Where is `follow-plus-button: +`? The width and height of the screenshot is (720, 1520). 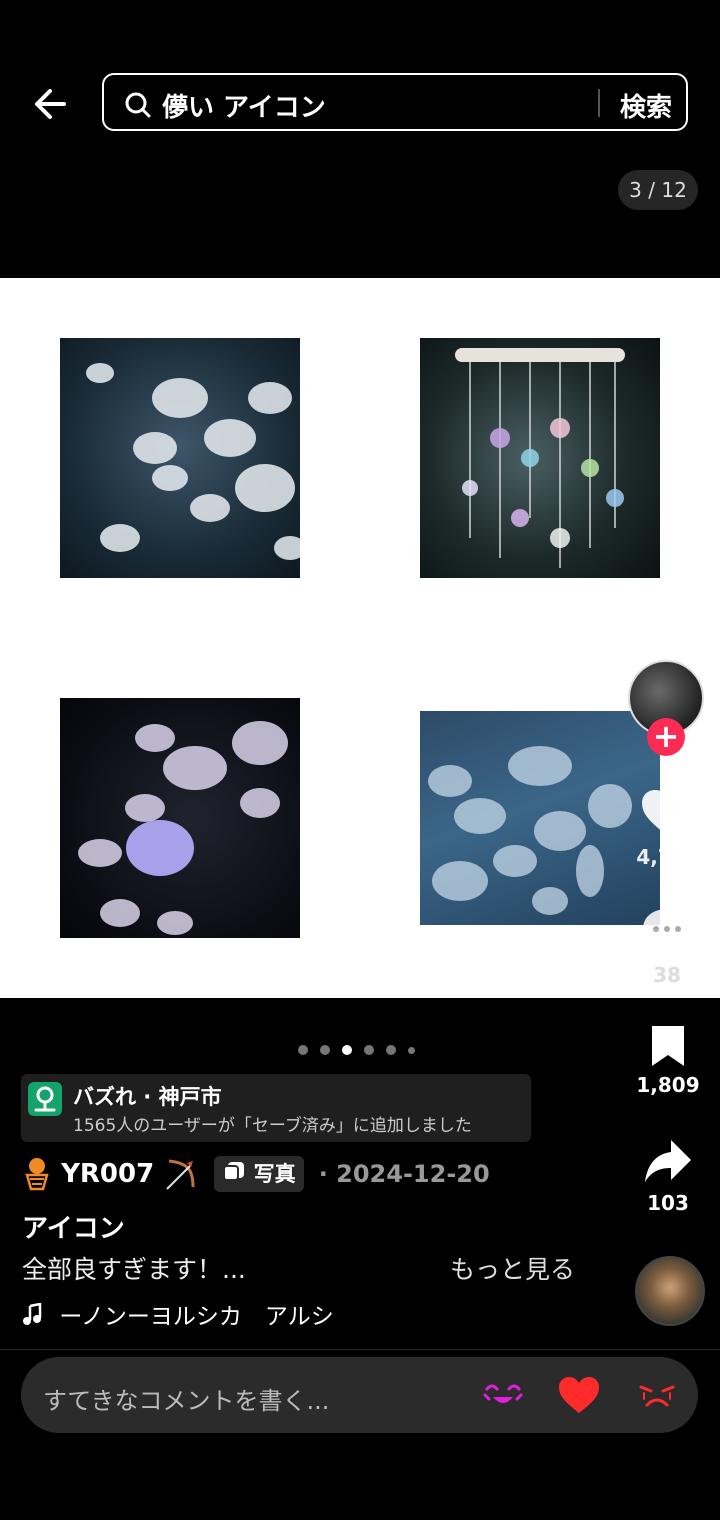
follow-plus-button: + is located at coordinates (666, 737).